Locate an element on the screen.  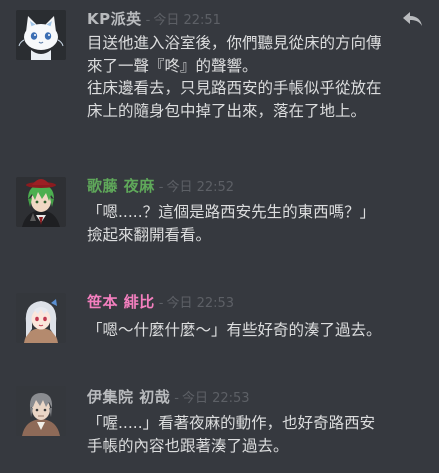
message-header: 伊集院 初哉 - 今日 22:53 is located at coordinates (168, 398).